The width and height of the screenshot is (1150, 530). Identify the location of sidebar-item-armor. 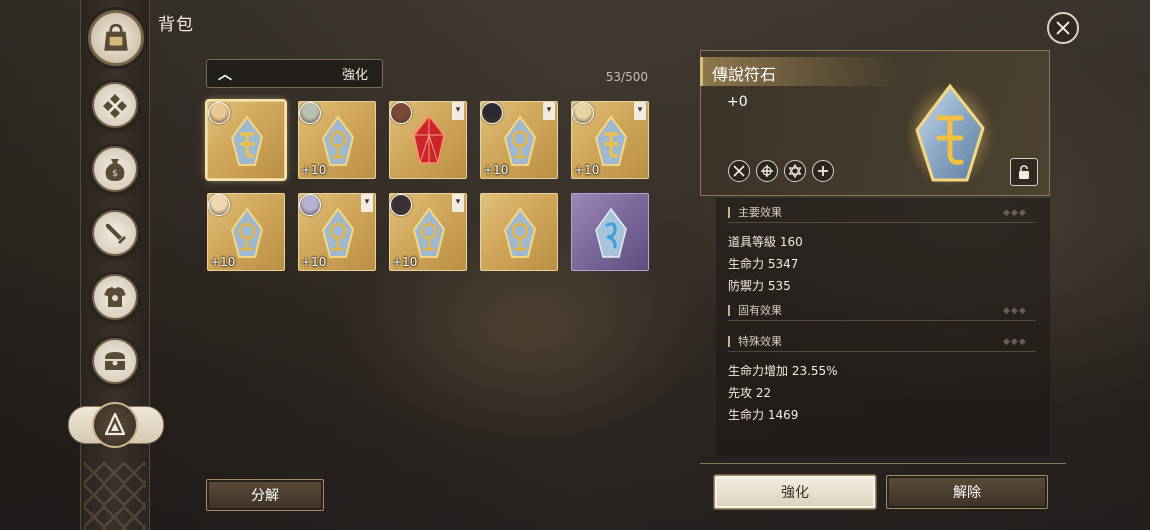
(115, 297).